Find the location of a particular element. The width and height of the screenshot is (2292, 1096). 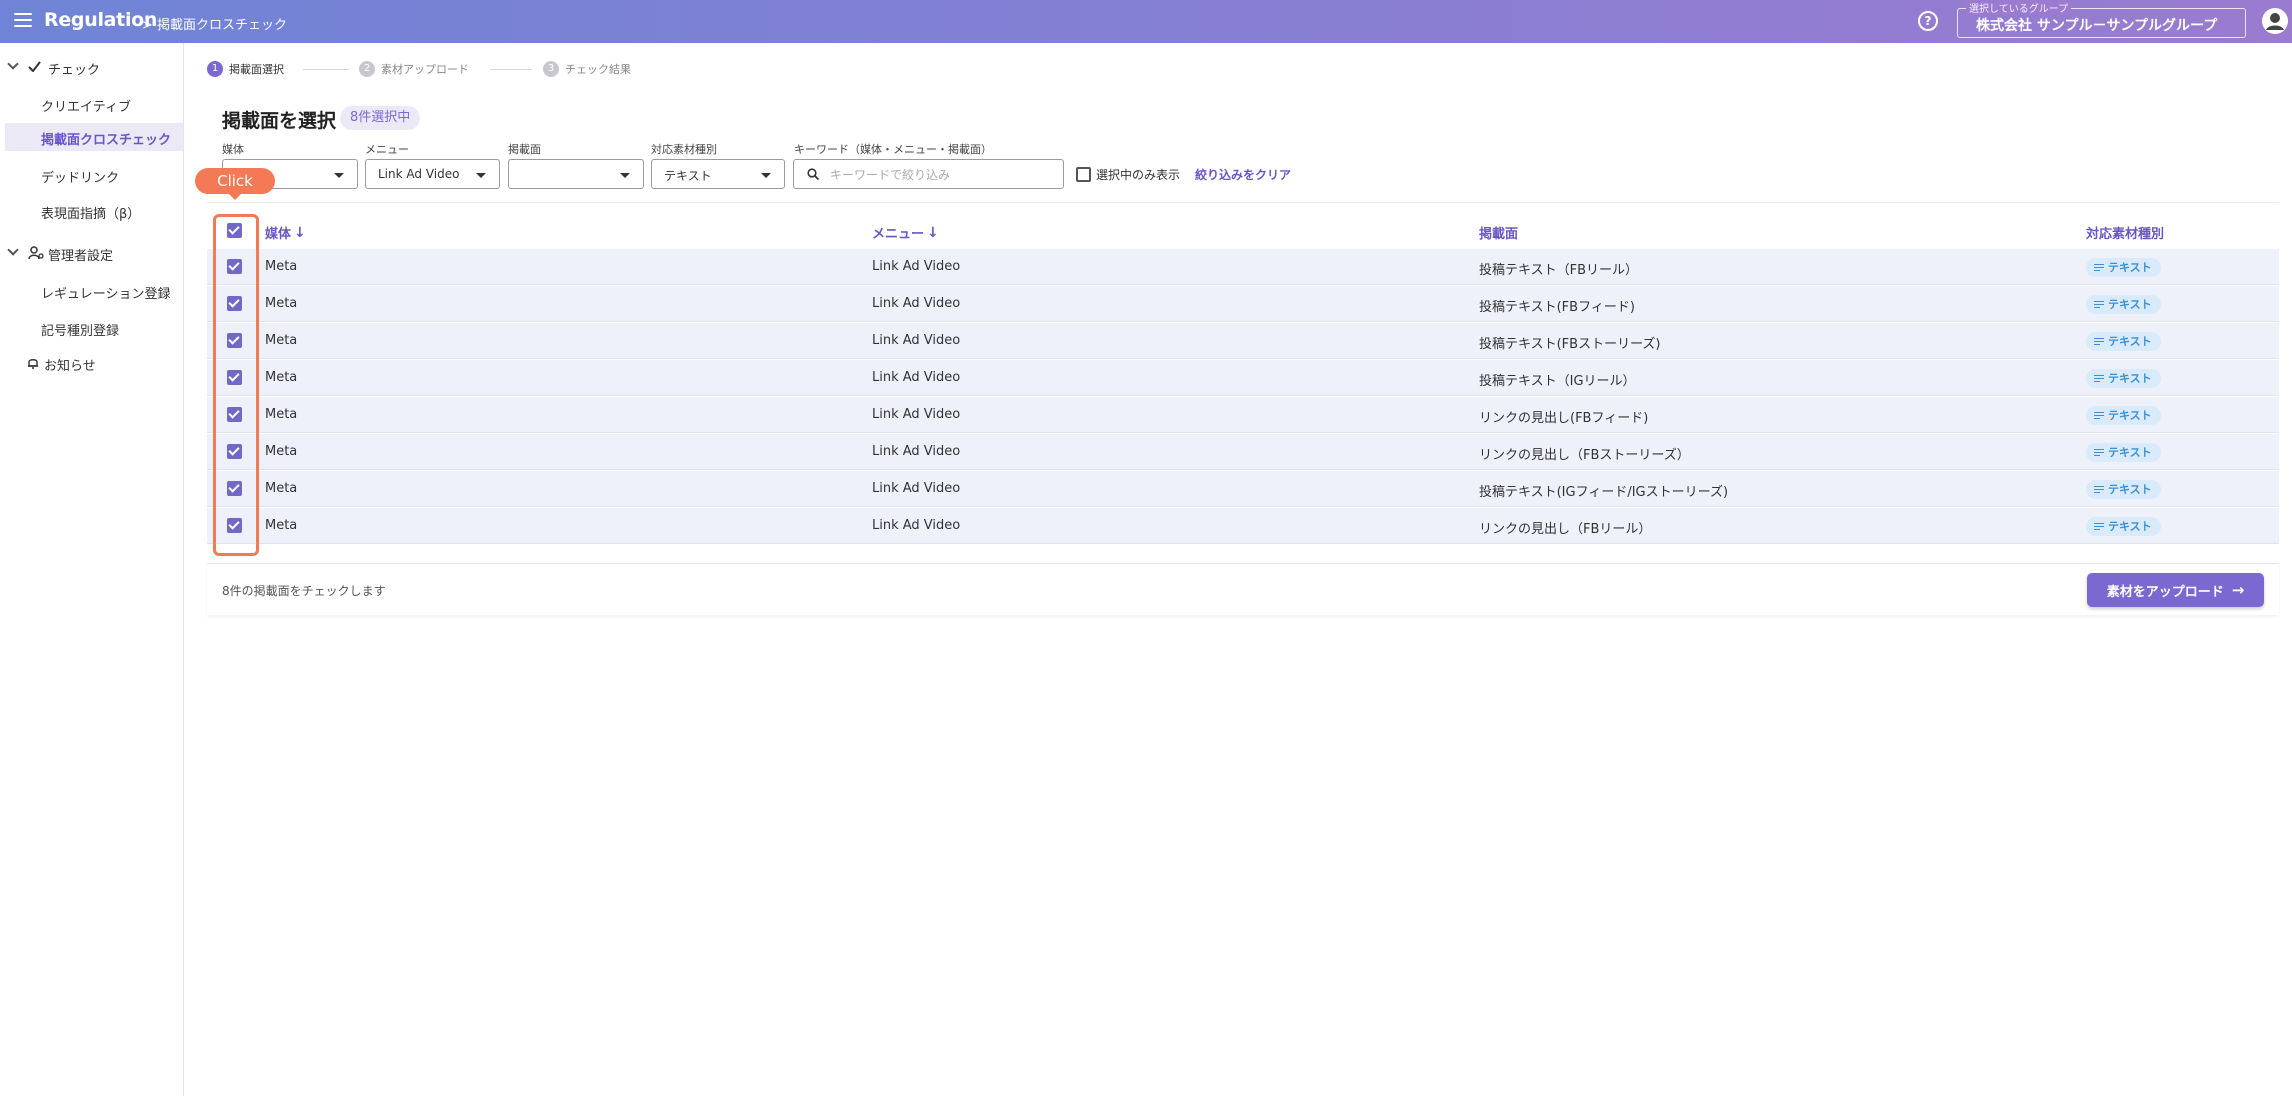

step-upload-material: 2 素材アップロード is located at coordinates (414, 69).